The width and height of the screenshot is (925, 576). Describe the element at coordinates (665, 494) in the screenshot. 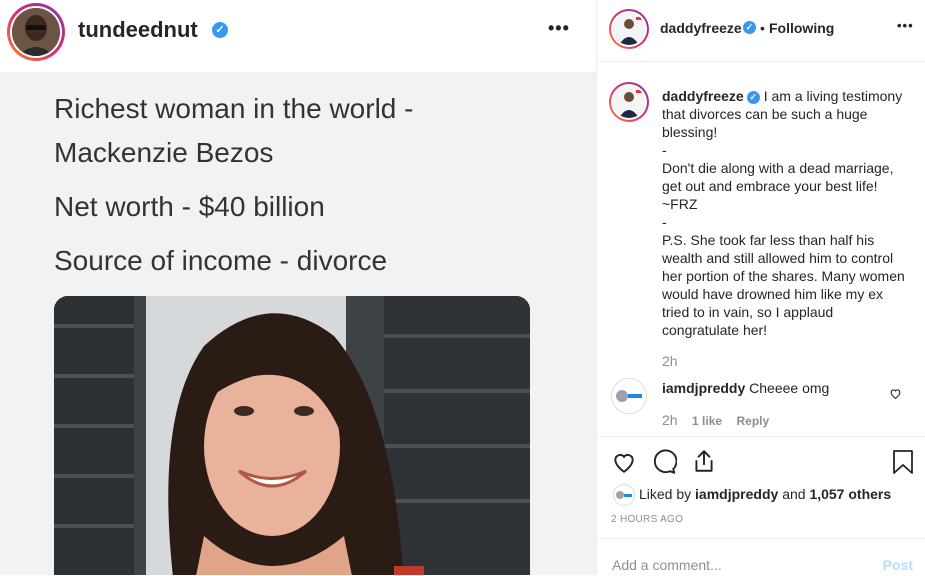

I see `liked-by-prefix: Liked by` at that location.